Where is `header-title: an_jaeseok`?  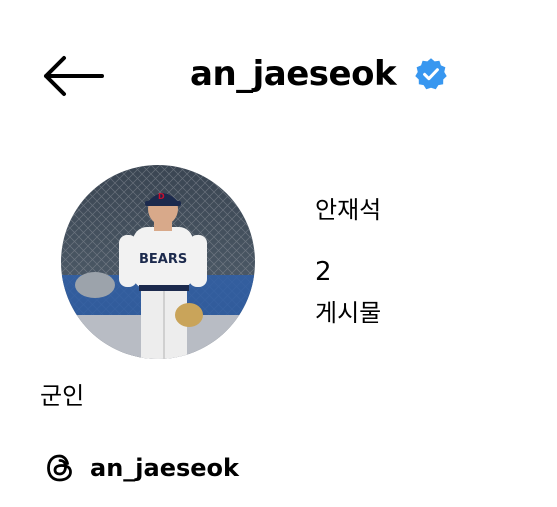
header-title: an_jaeseok is located at coordinates (319, 74).